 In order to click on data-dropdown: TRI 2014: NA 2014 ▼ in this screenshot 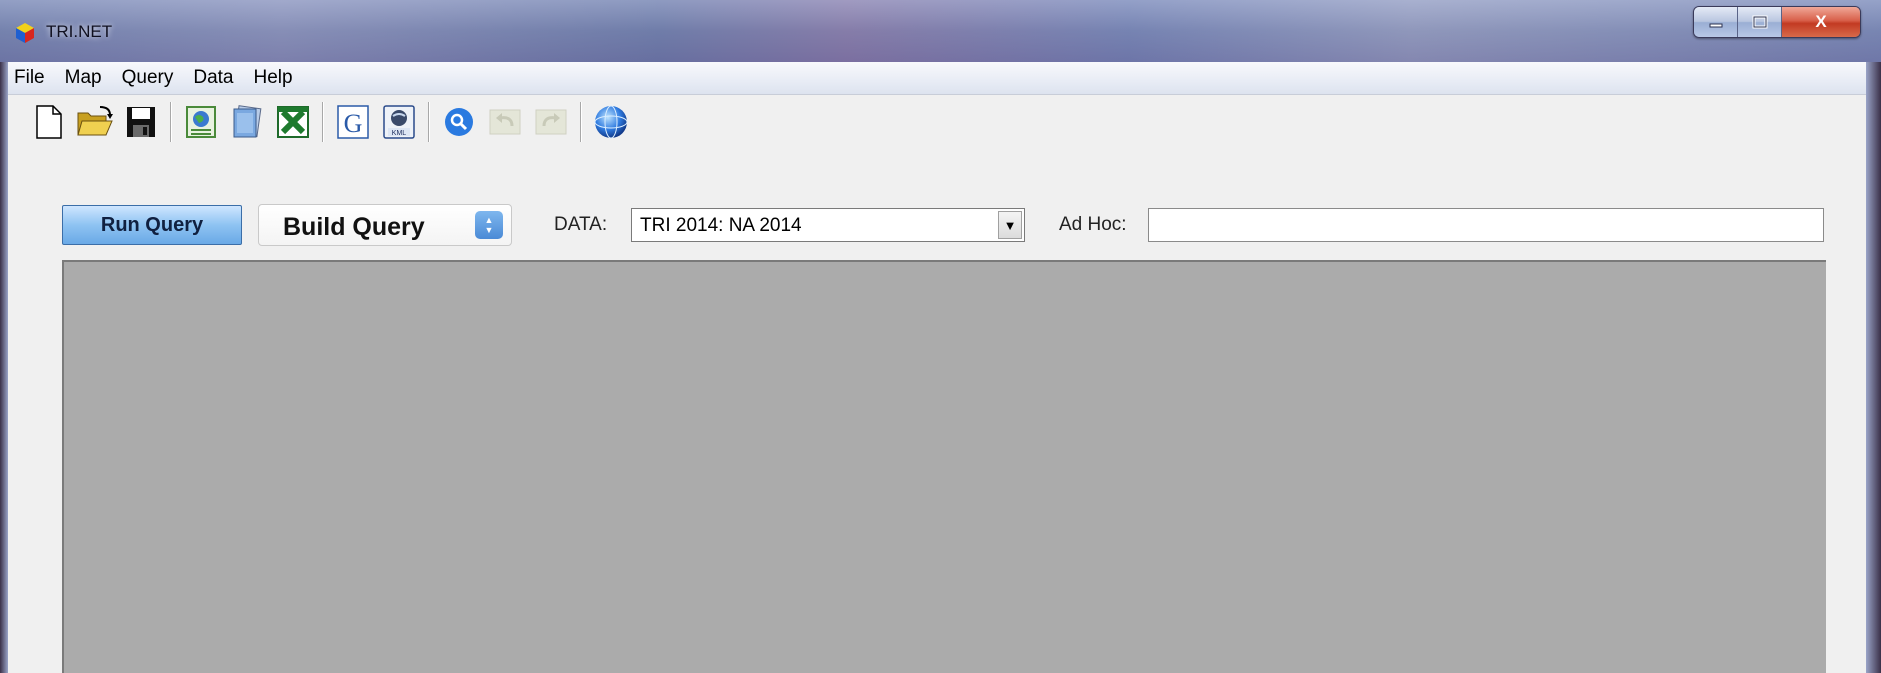, I will do `click(828, 225)`.